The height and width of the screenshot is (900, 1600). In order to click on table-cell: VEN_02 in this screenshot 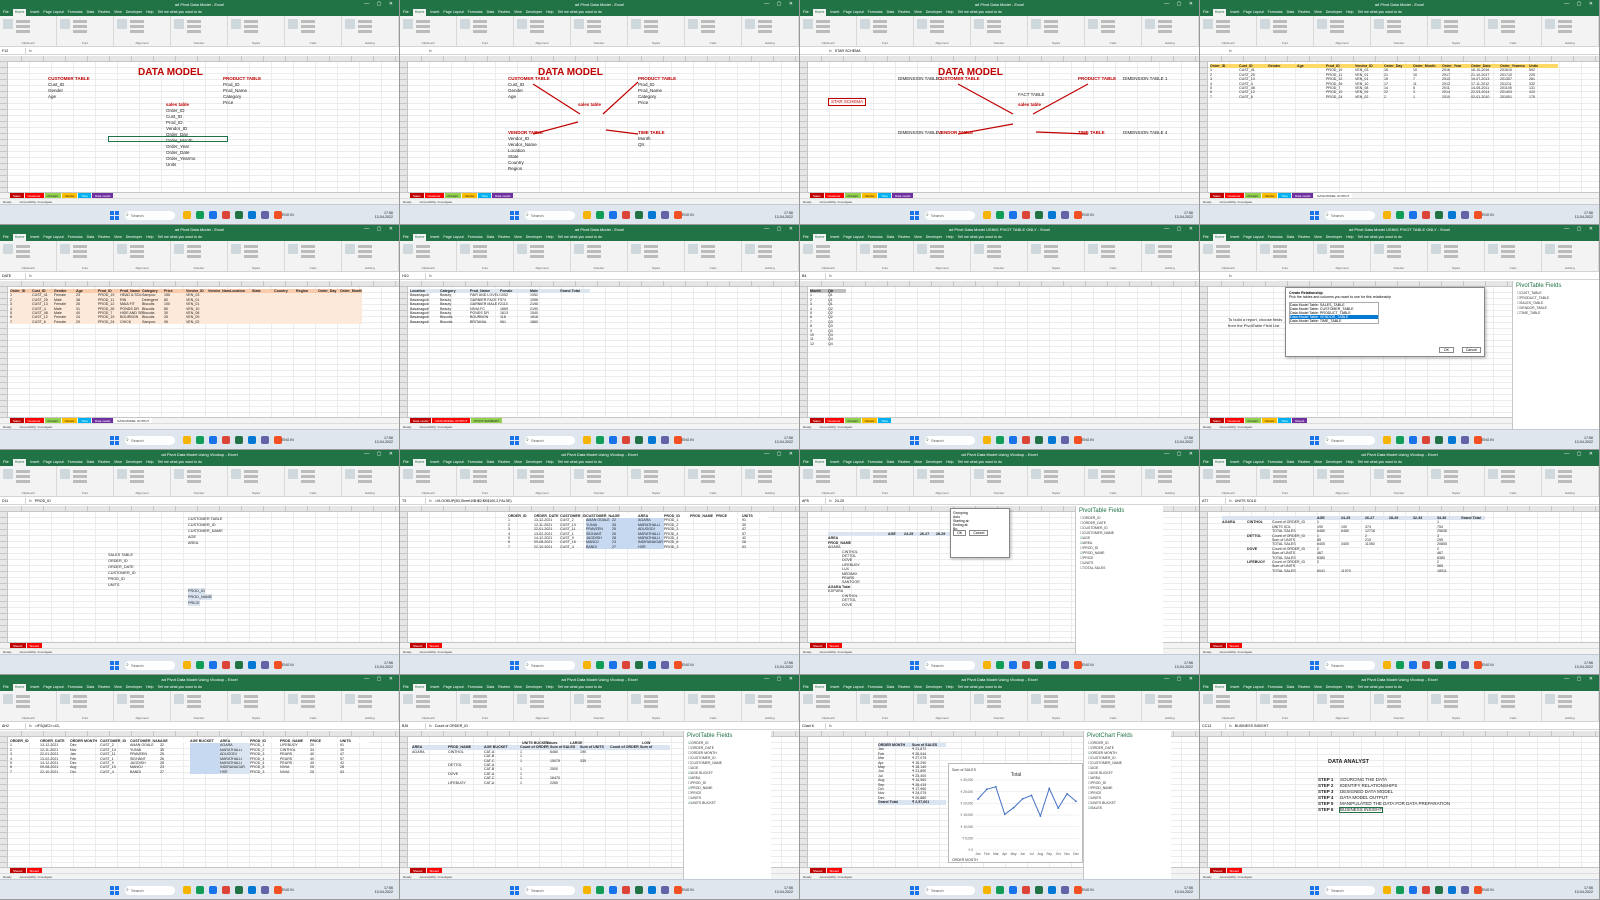, I will do `click(197, 322)`.